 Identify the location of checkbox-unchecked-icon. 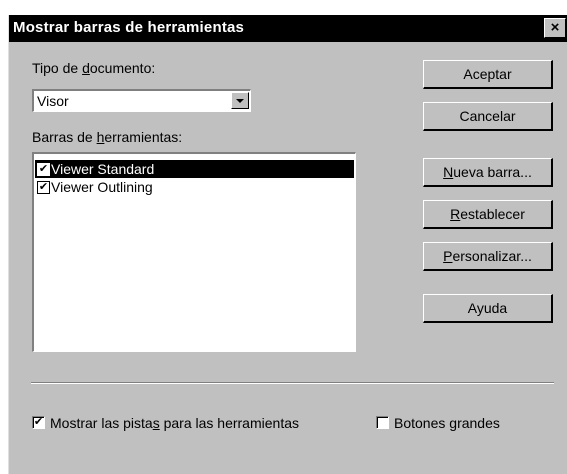
(382, 423).